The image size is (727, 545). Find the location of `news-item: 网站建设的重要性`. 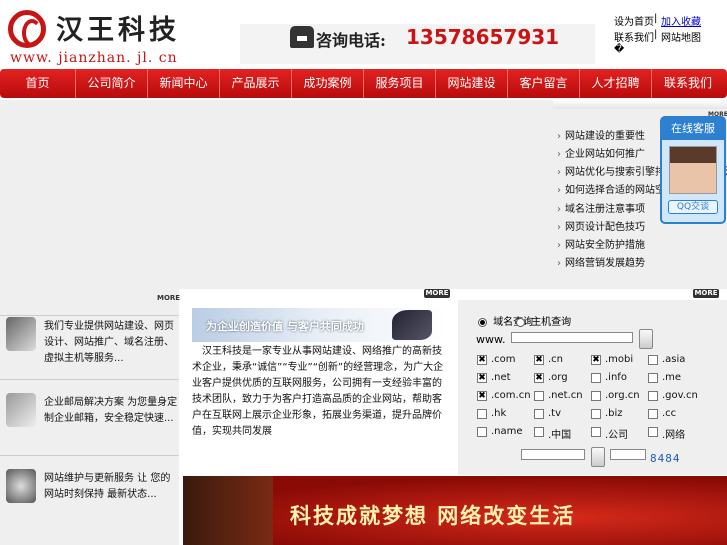

news-item: 网站建设的重要性 is located at coordinates (601, 134).